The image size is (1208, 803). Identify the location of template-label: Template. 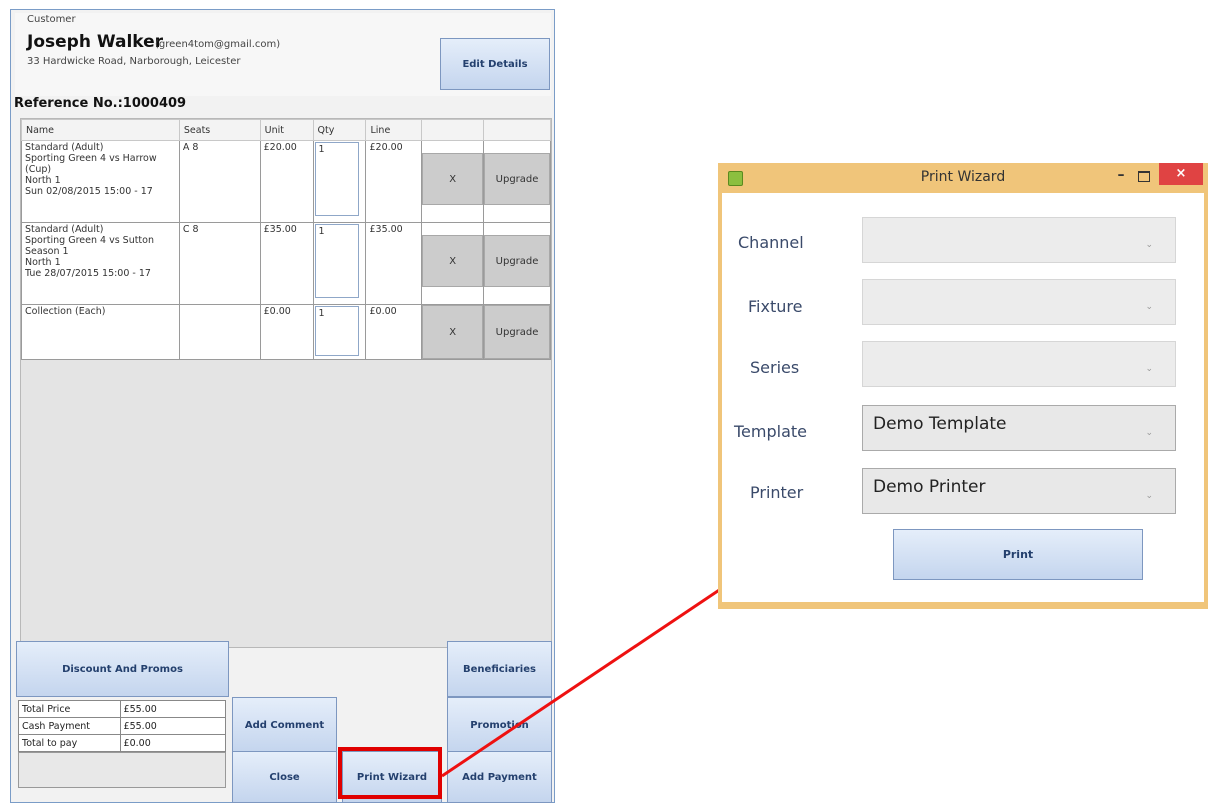
(771, 431).